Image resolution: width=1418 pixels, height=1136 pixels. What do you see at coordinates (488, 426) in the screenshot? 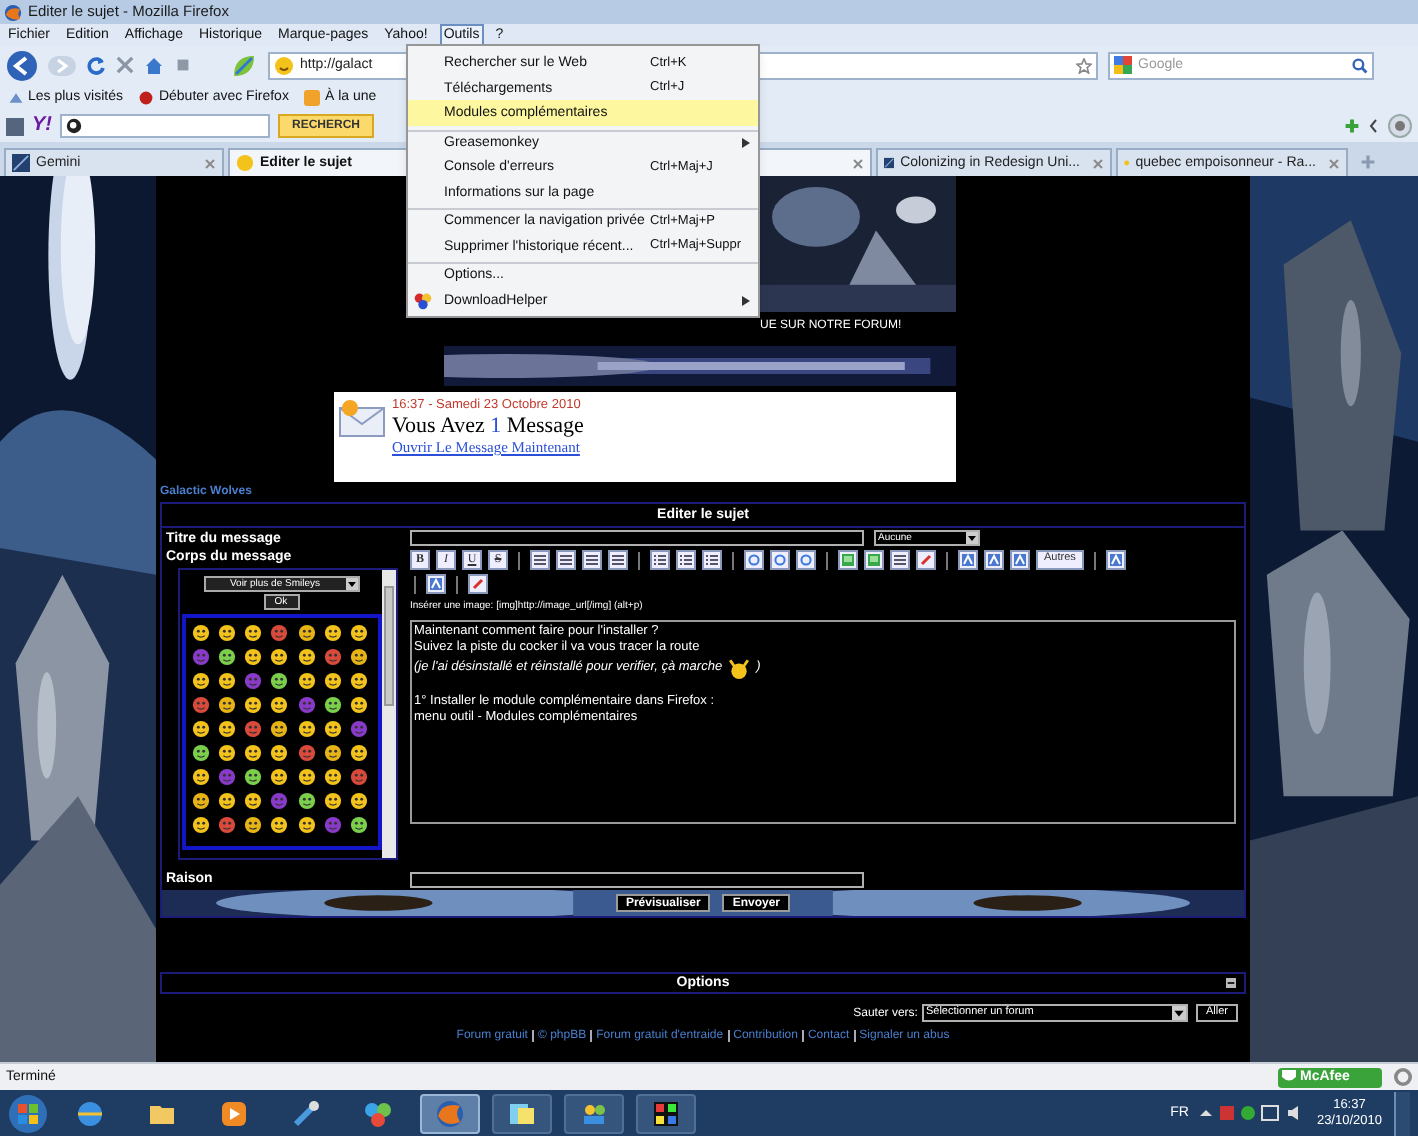
I see `notification-message: Vous Avez 1 Message` at bounding box center [488, 426].